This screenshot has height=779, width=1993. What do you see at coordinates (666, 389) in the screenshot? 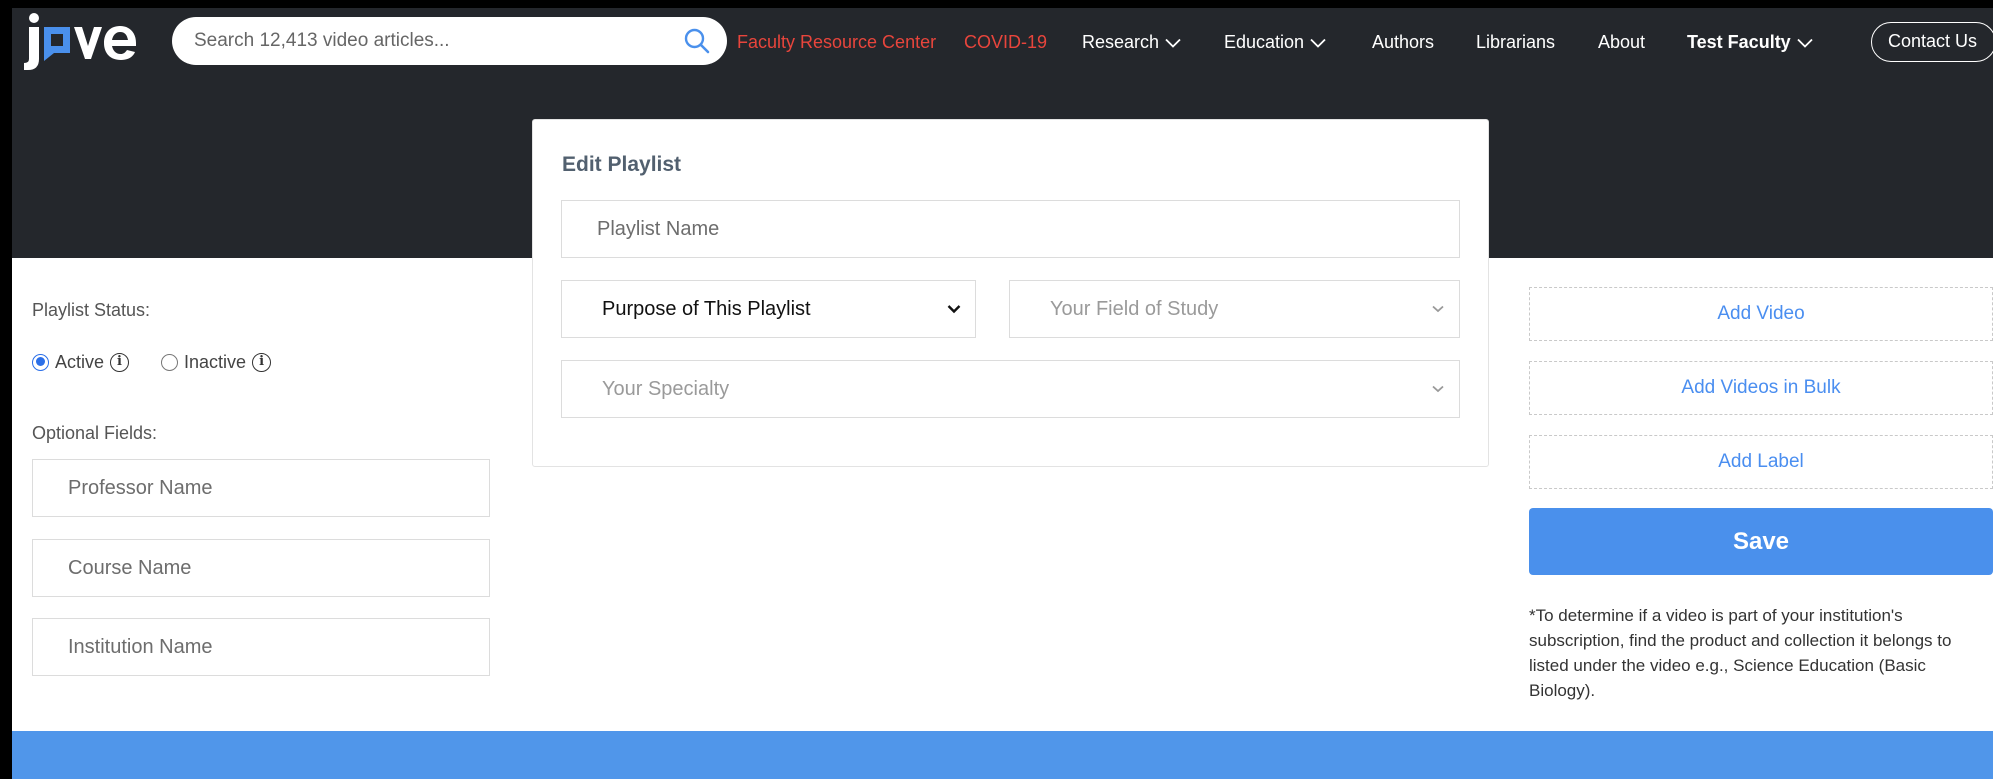
I see `specialty-value: Your Specialty` at bounding box center [666, 389].